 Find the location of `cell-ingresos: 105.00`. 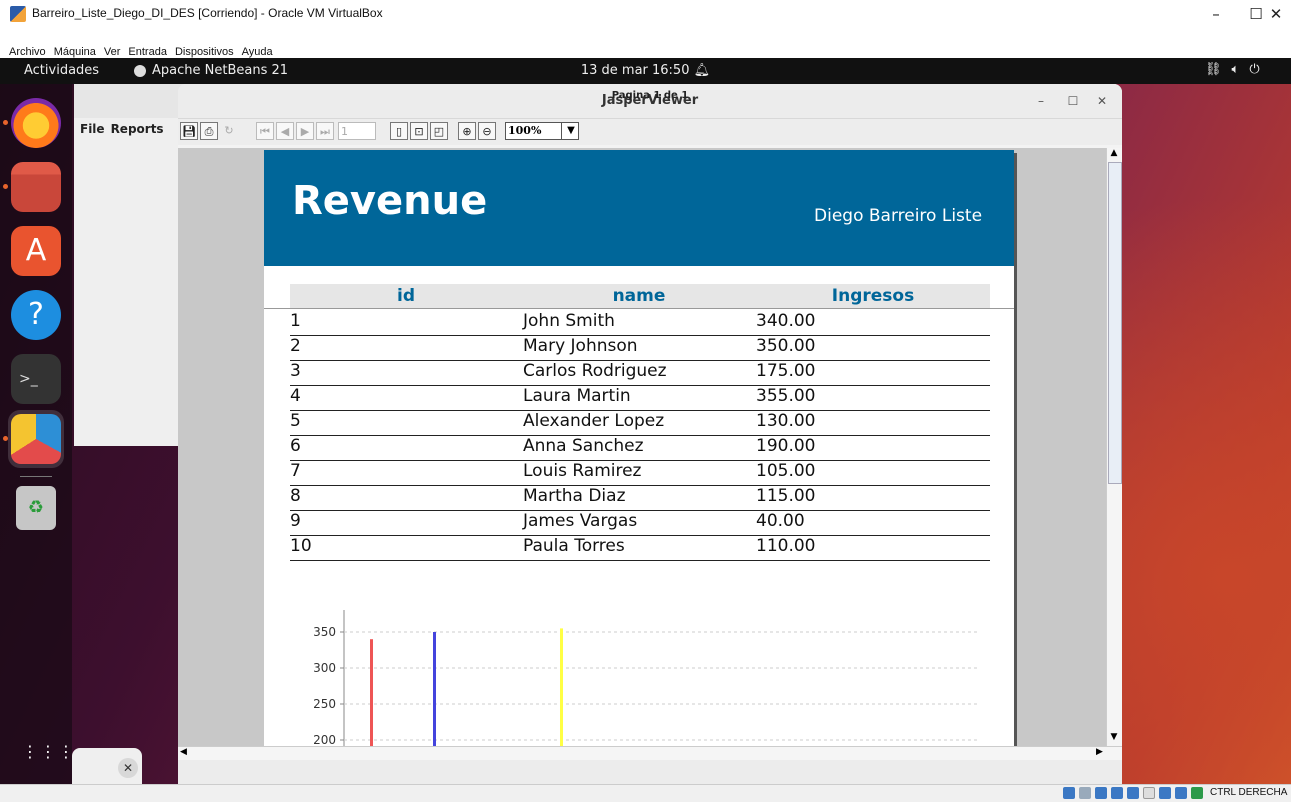

cell-ingresos: 105.00 is located at coordinates (786, 471).